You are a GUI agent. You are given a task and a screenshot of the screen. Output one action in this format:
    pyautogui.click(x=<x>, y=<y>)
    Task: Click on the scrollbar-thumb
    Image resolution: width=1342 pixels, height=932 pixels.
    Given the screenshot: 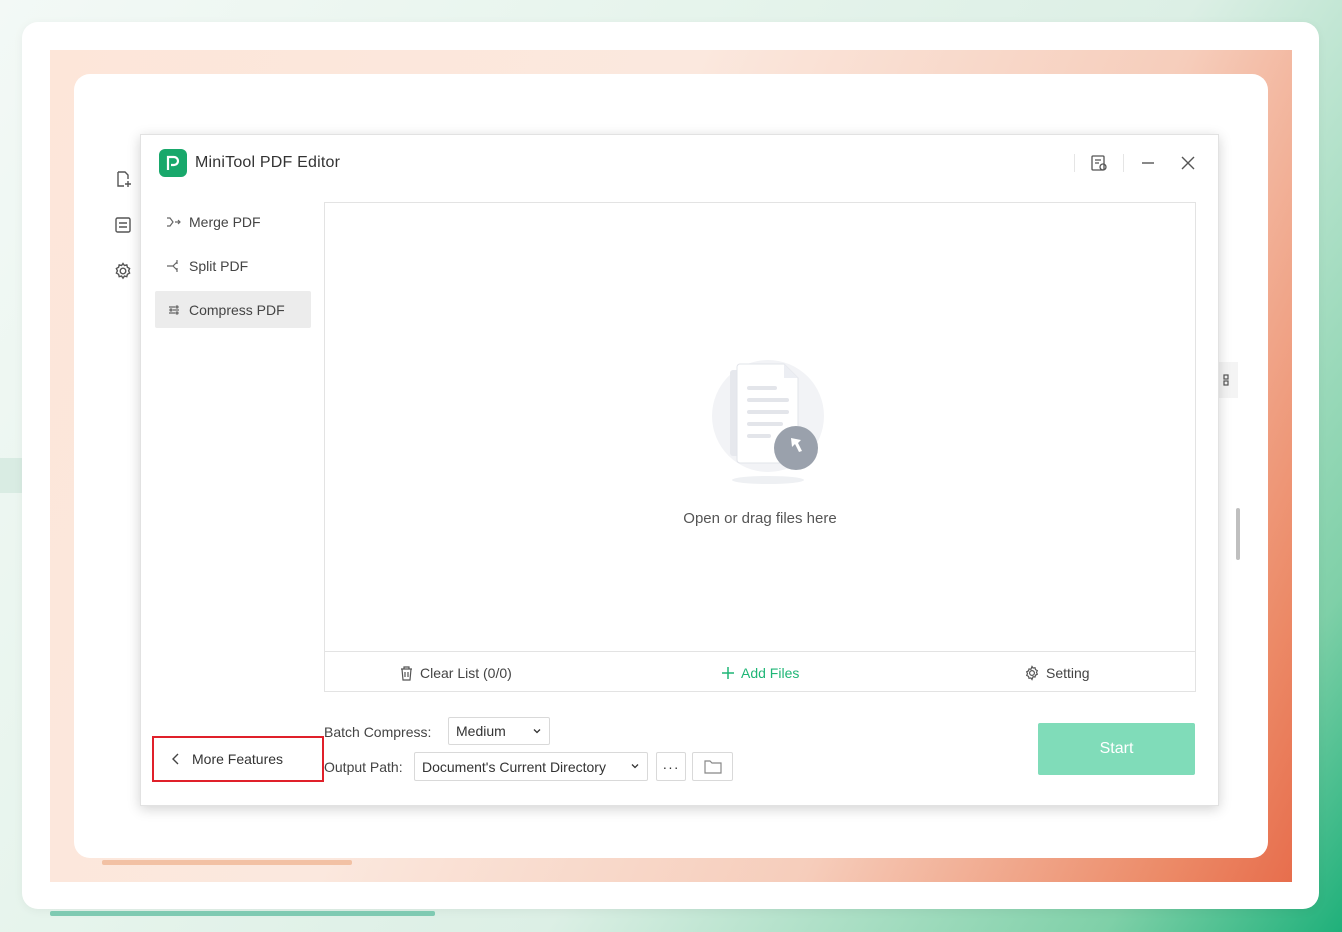 What is the action you would take?
    pyautogui.click(x=1238, y=534)
    